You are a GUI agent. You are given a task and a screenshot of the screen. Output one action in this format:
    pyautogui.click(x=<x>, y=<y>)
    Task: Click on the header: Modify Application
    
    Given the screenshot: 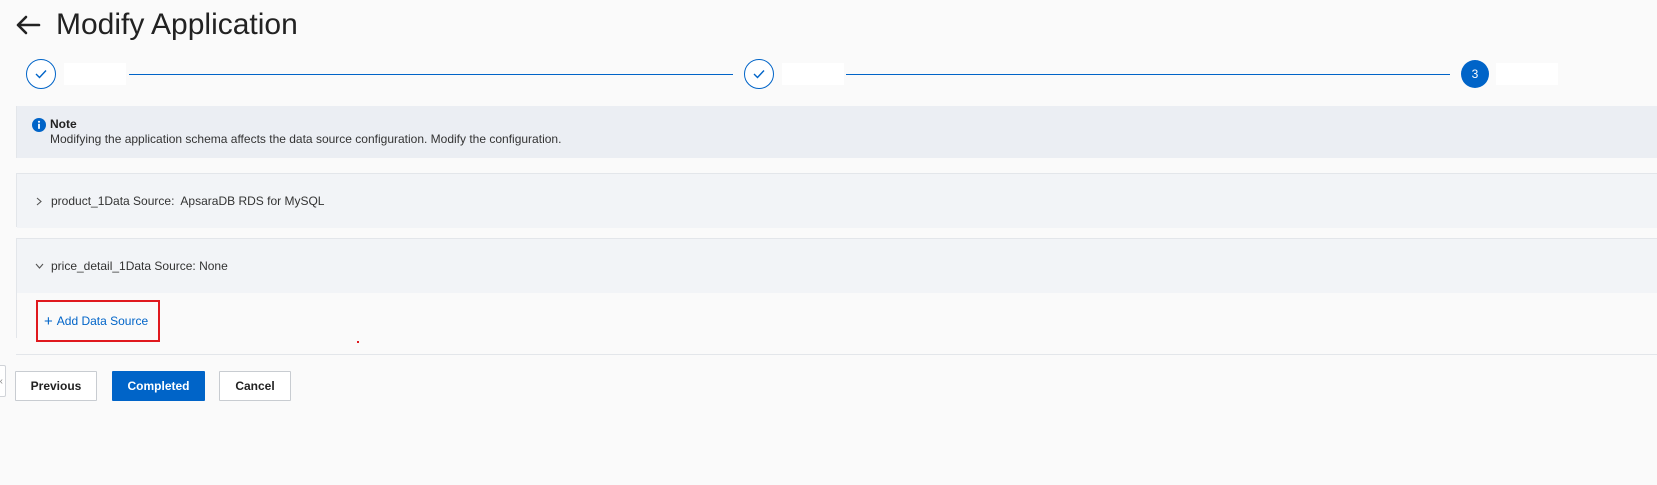 What is the action you would take?
    pyautogui.click(x=156, y=25)
    